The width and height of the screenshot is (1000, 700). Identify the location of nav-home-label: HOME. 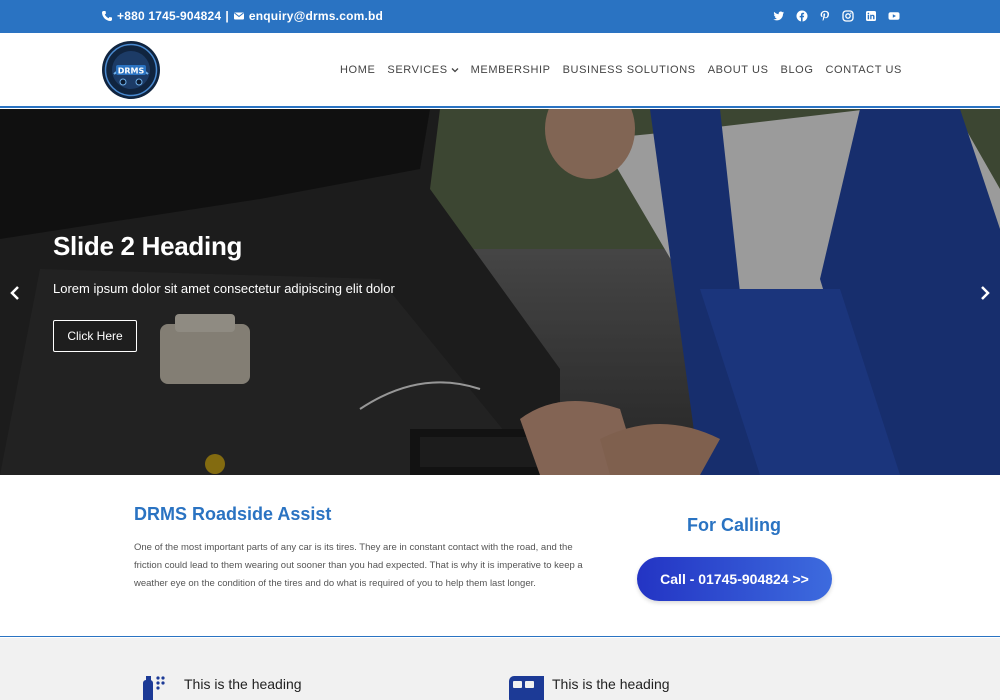
(358, 70).